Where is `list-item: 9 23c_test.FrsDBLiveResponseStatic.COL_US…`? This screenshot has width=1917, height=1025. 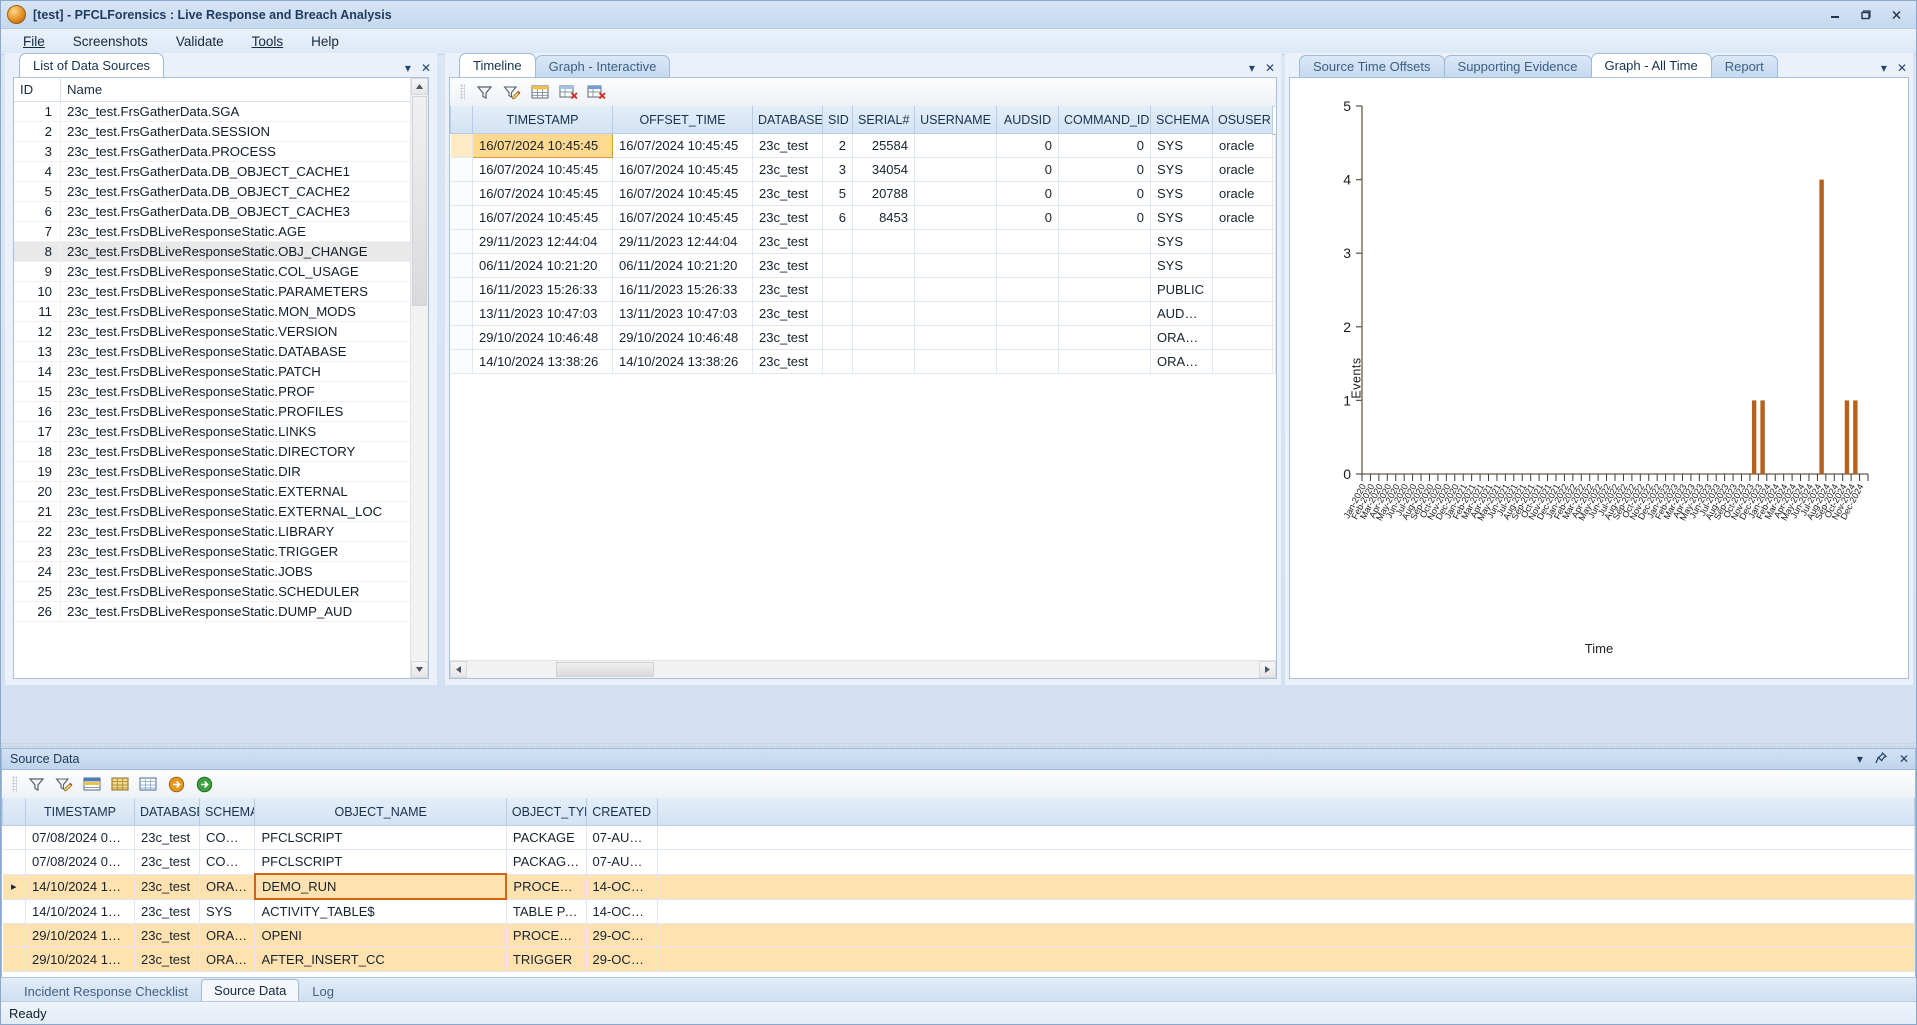 list-item: 9 23c_test.FrsDBLiveResponseStatic.COL_US… is located at coordinates (212, 271).